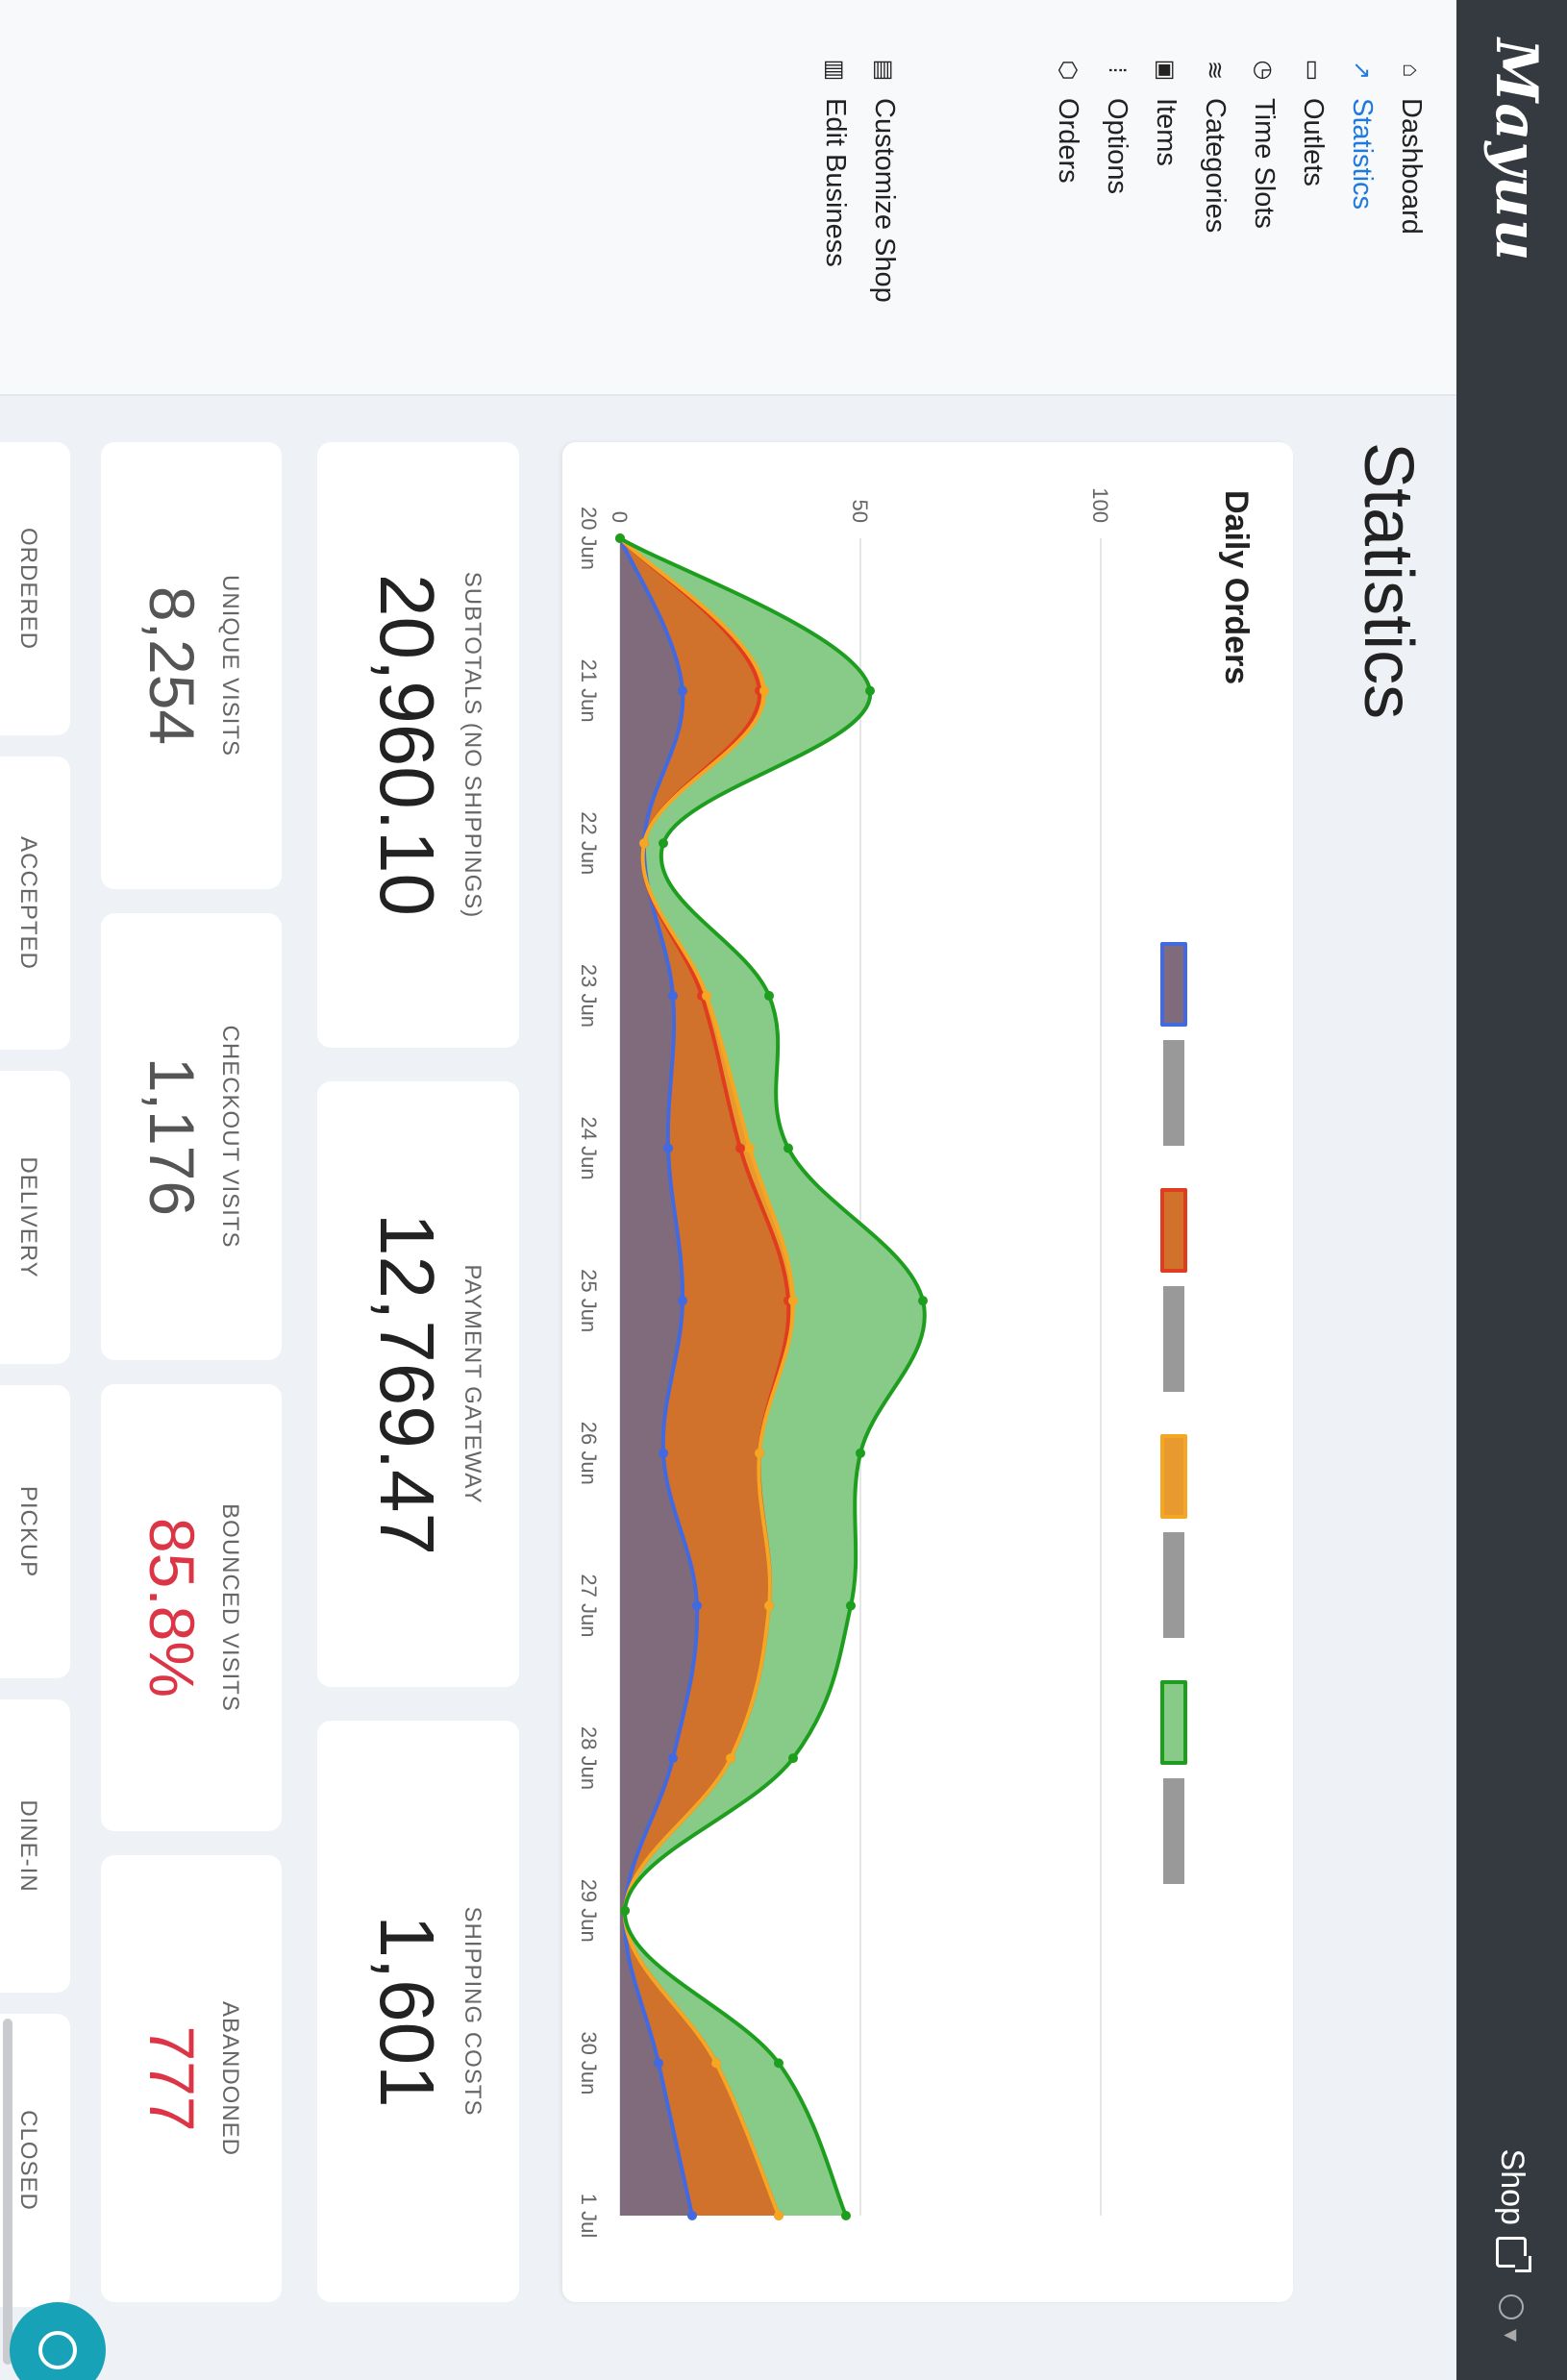  Describe the element at coordinates (589, 2063) in the screenshot. I see `x-tick-label: 30 Jun` at that location.